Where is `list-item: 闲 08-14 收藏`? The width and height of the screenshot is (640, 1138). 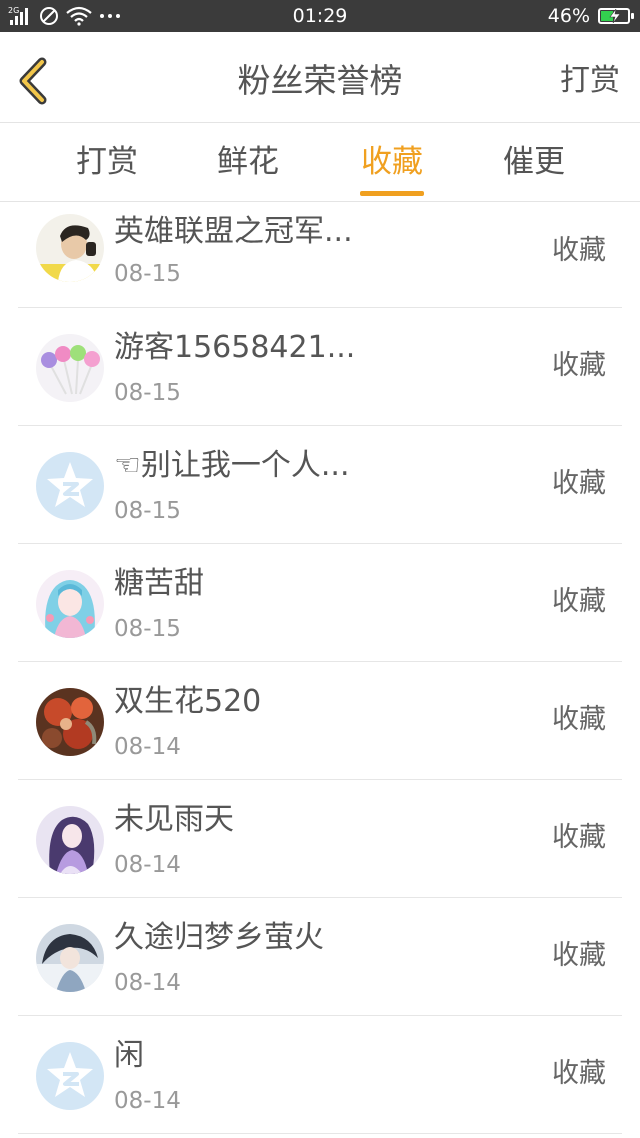
list-item: 闲 08-14 收藏 is located at coordinates (320, 1075).